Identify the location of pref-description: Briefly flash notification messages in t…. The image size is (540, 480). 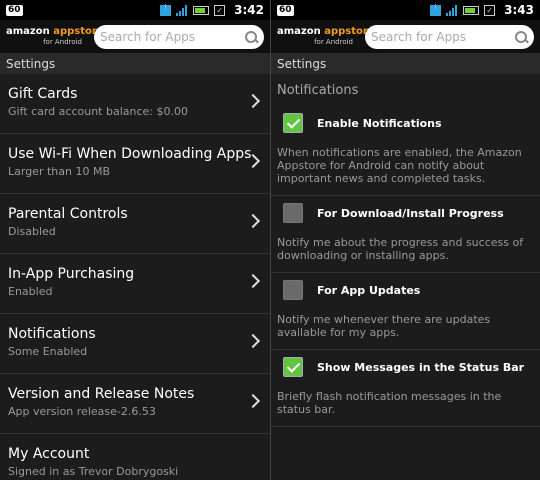
(405, 405).